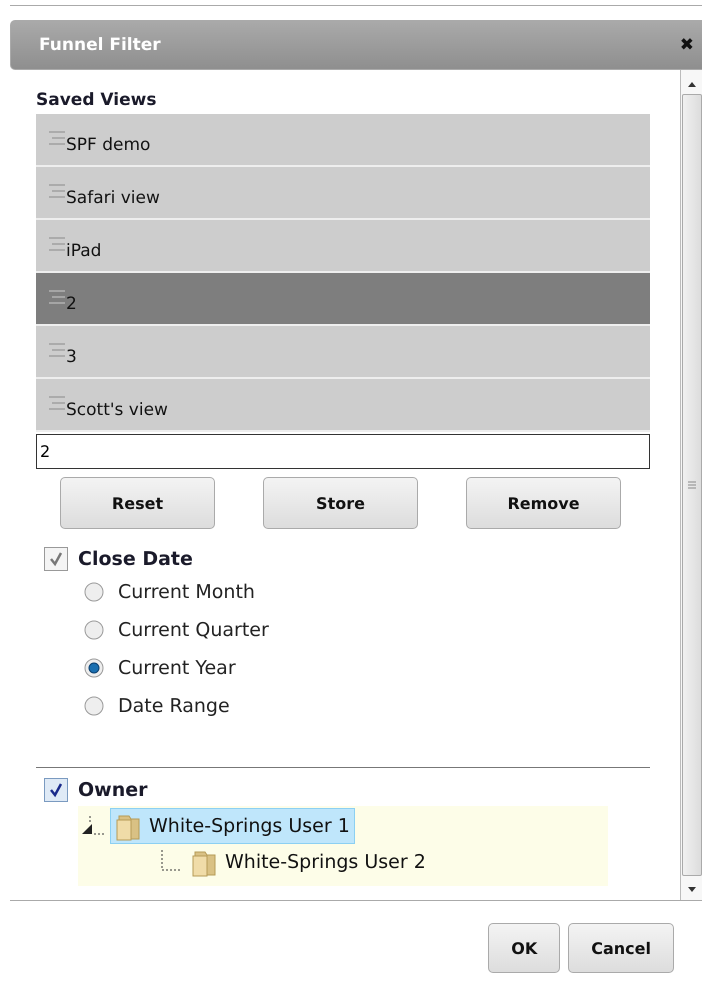  I want to click on action-button: Store, so click(340, 503).